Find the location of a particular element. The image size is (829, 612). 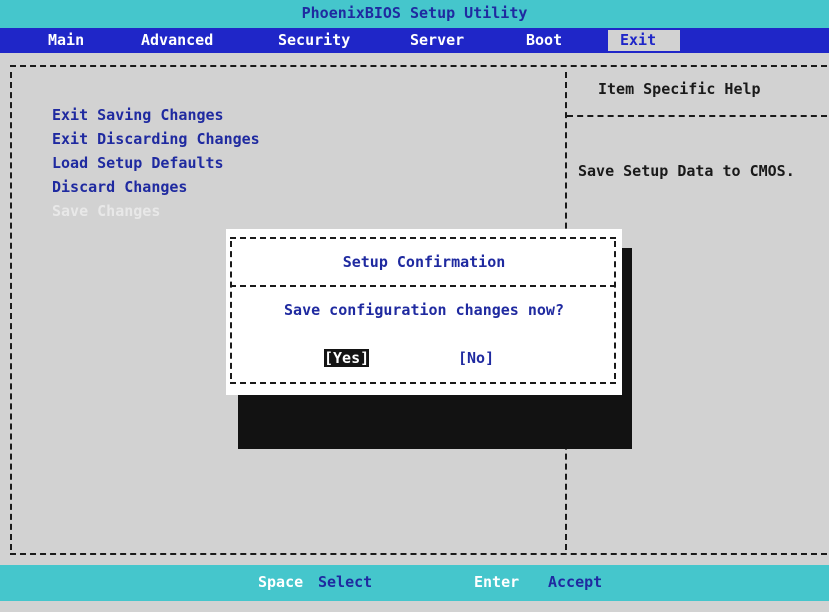

option-save-changes: Save Changes is located at coordinates (106, 211).